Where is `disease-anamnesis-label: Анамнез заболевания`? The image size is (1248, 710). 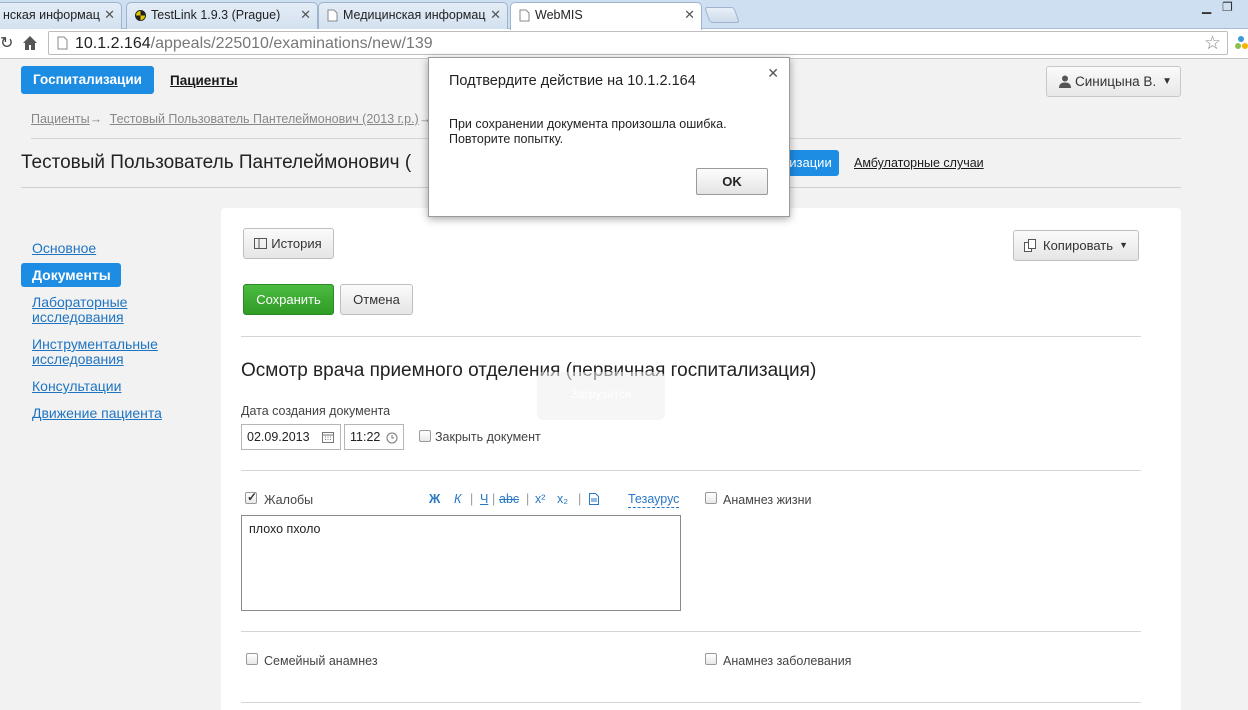
disease-anamnesis-label: Анамнез заболевания is located at coordinates (787, 661).